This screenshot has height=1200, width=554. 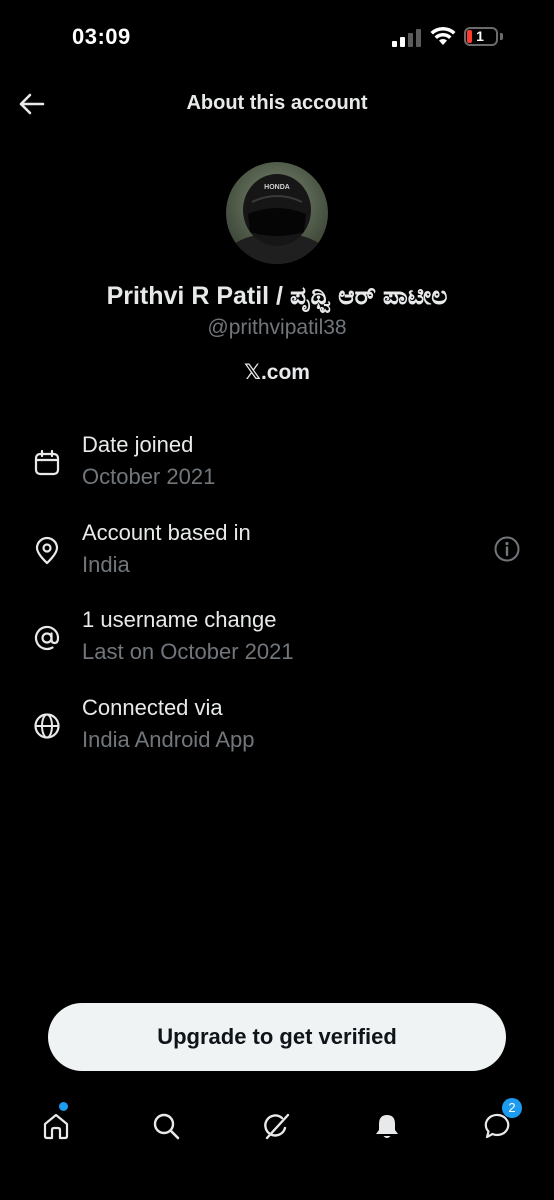 What do you see at coordinates (277, 327) in the screenshot?
I see `handle: @prithvipatil38` at bounding box center [277, 327].